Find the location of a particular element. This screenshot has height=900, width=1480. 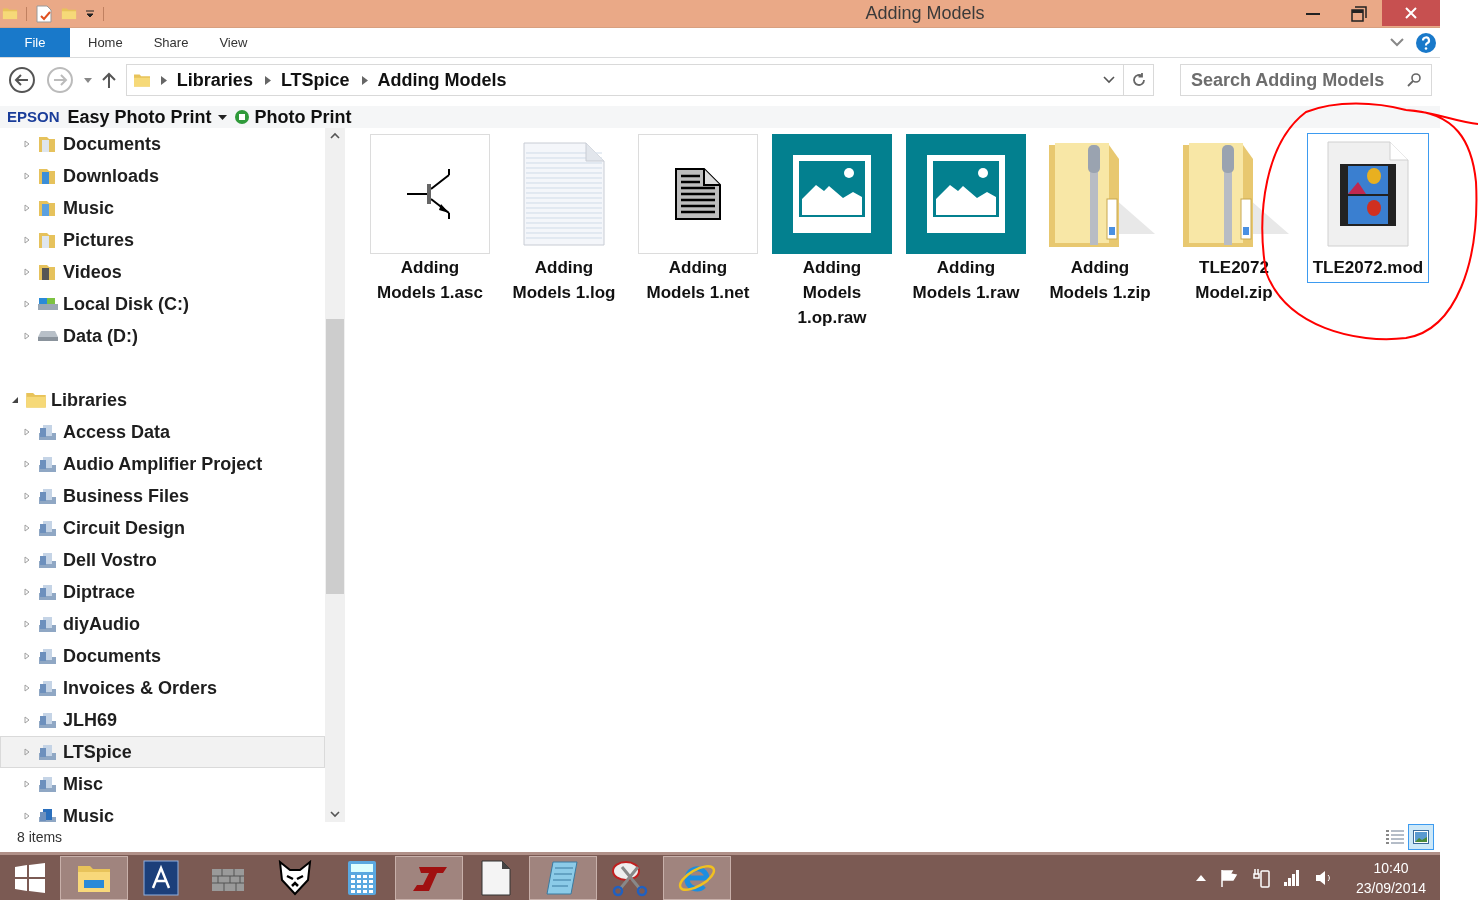

nav-item: Downloads is located at coordinates (162, 176).